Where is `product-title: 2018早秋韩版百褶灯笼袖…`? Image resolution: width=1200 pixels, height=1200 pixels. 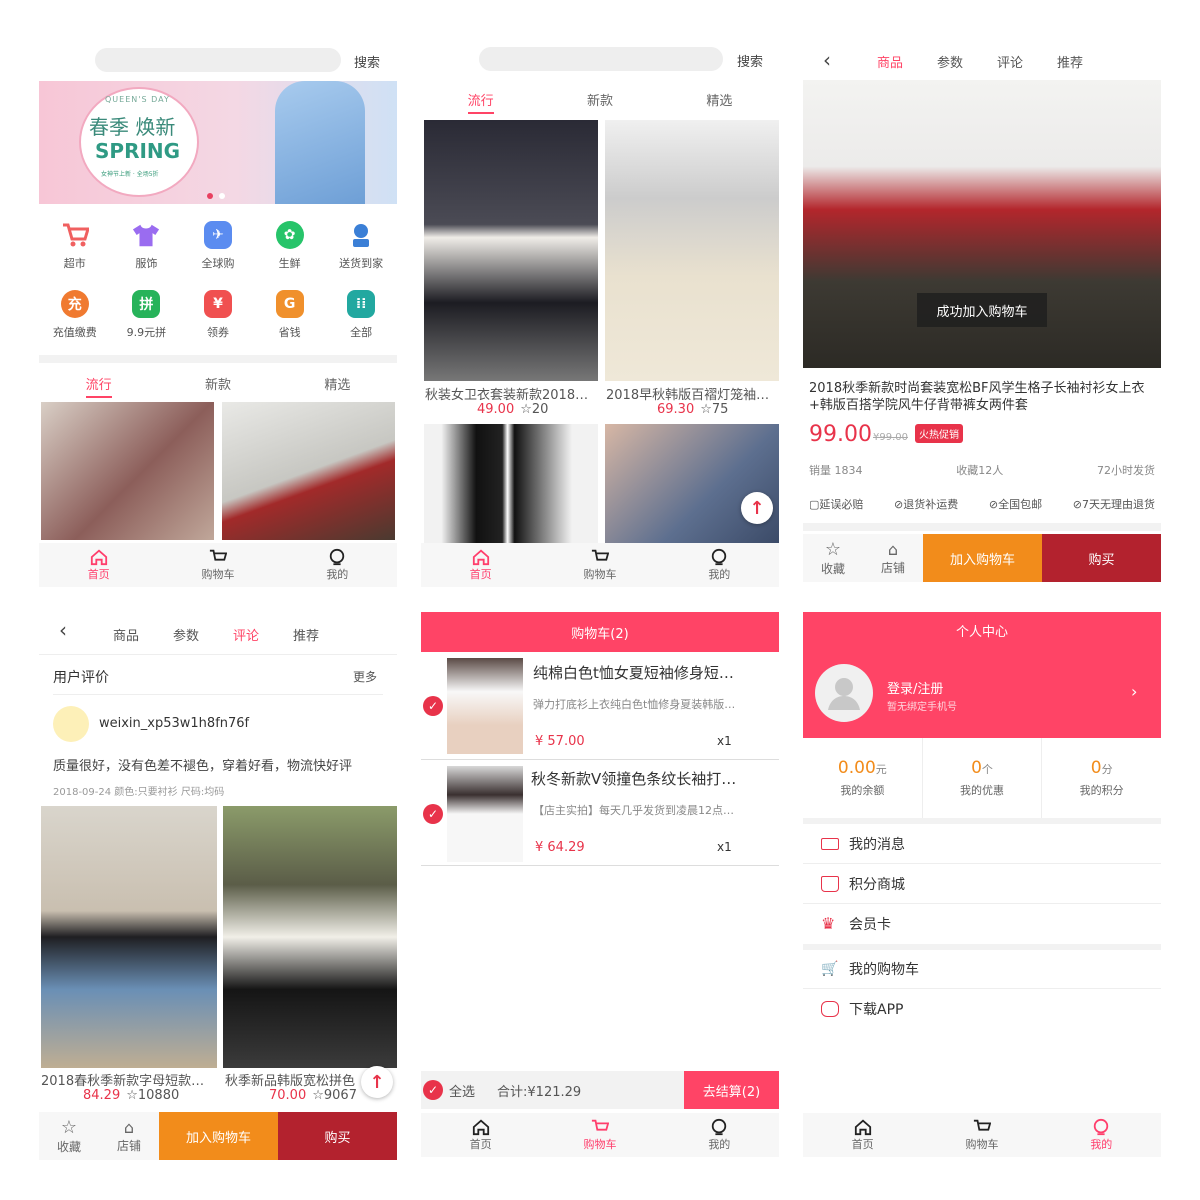
product-title: 2018早秋韩版百褶灯笼袖… is located at coordinates (691, 393).